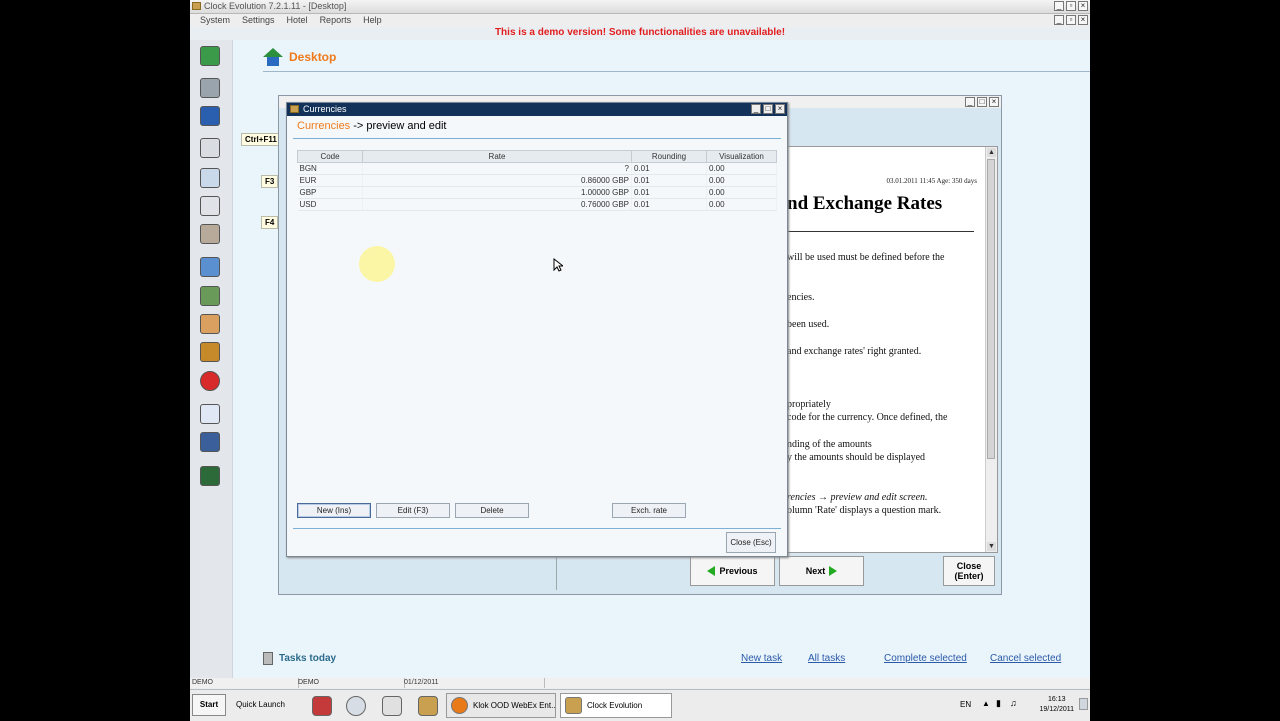 The height and width of the screenshot is (721, 1280). Describe the element at coordinates (473, 683) in the screenshot. I see `status-date: 01/12/2011` at that location.